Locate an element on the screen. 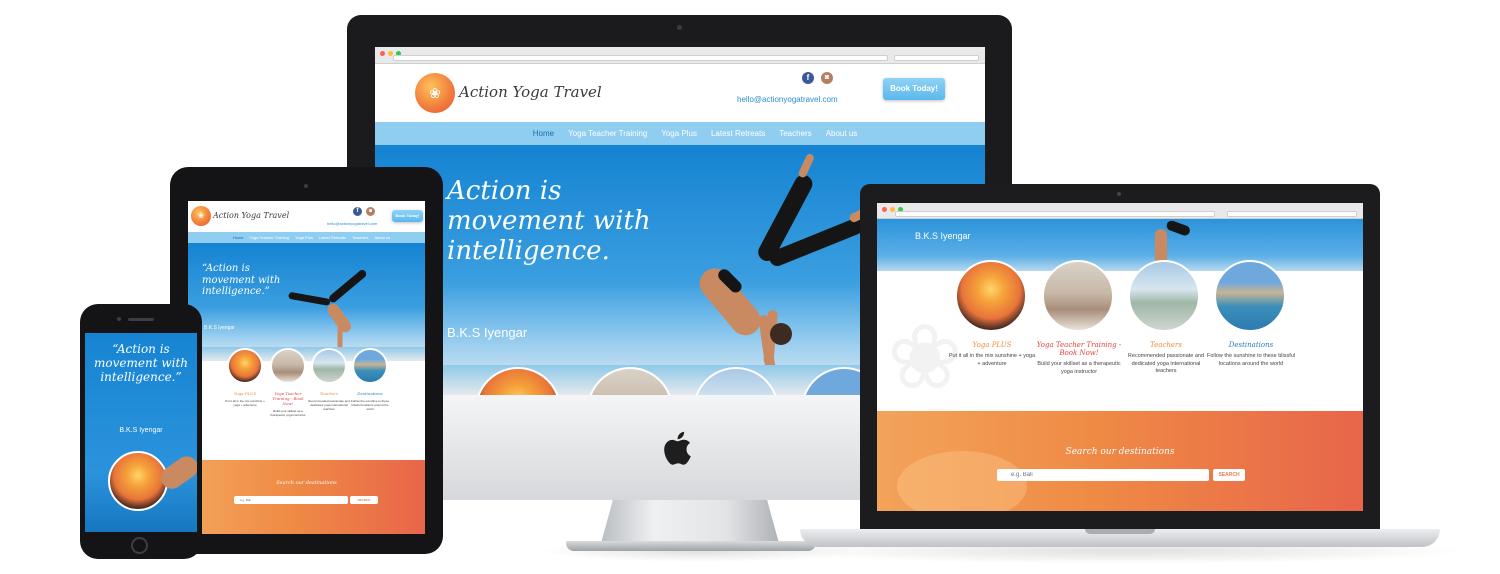 This screenshot has width=1500, height=574. lotus-glyph: ❀ is located at coordinates (435, 93).